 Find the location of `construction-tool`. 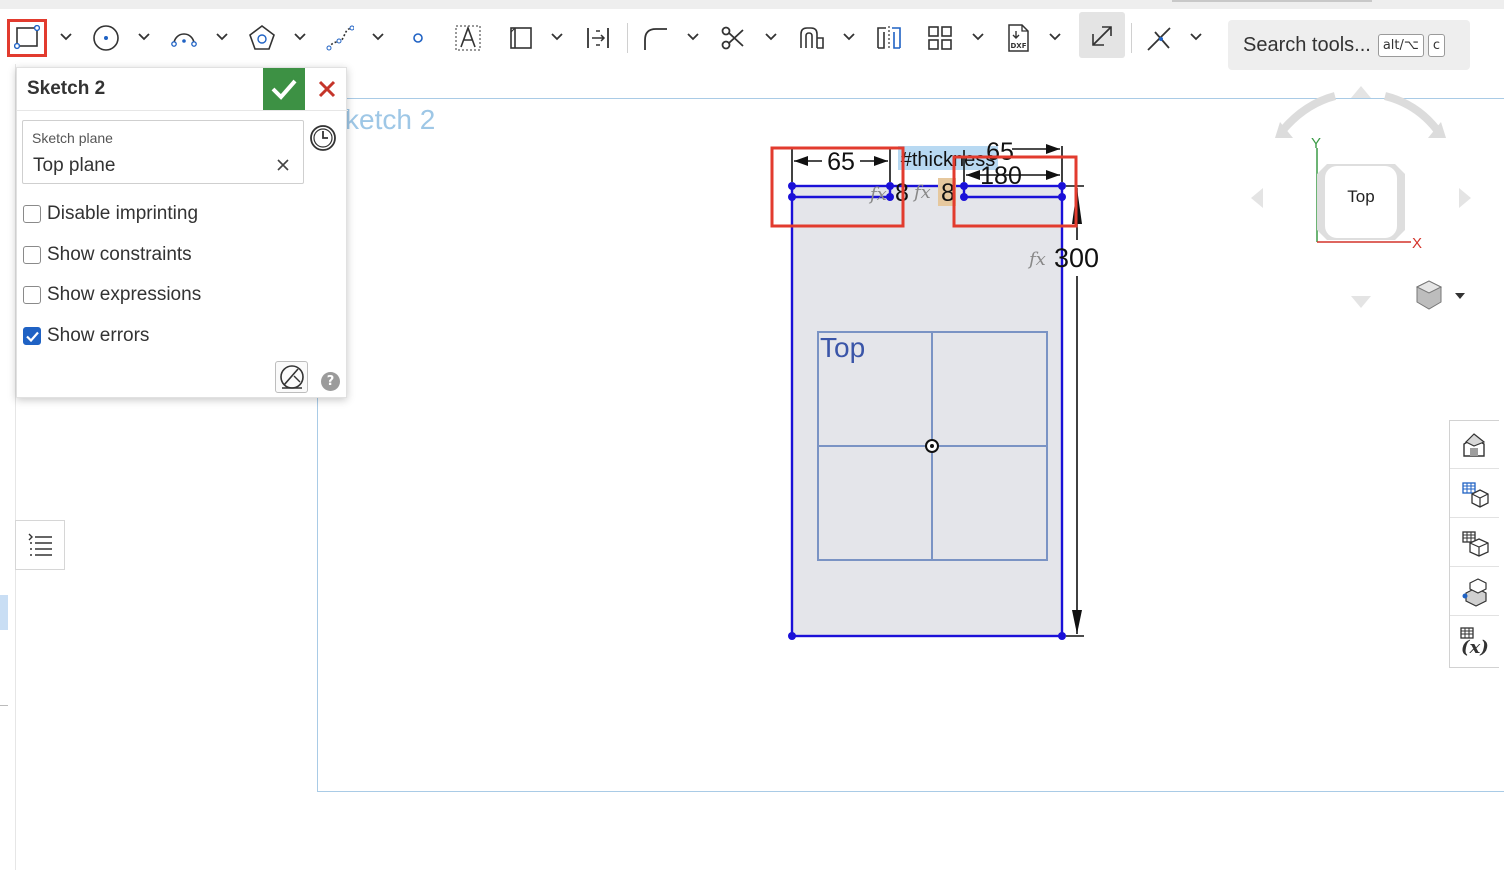

construction-tool is located at coordinates (520, 38).